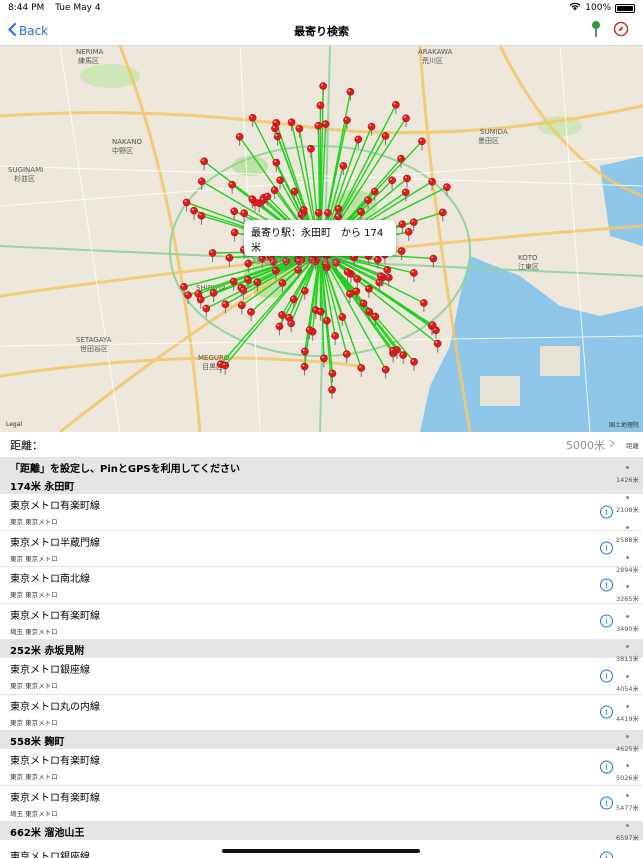 The height and width of the screenshot is (858, 643). Describe the element at coordinates (321, 676) in the screenshot. I see `list-item: 東京メトロ銀座線 東京 東京メトロ i` at that location.